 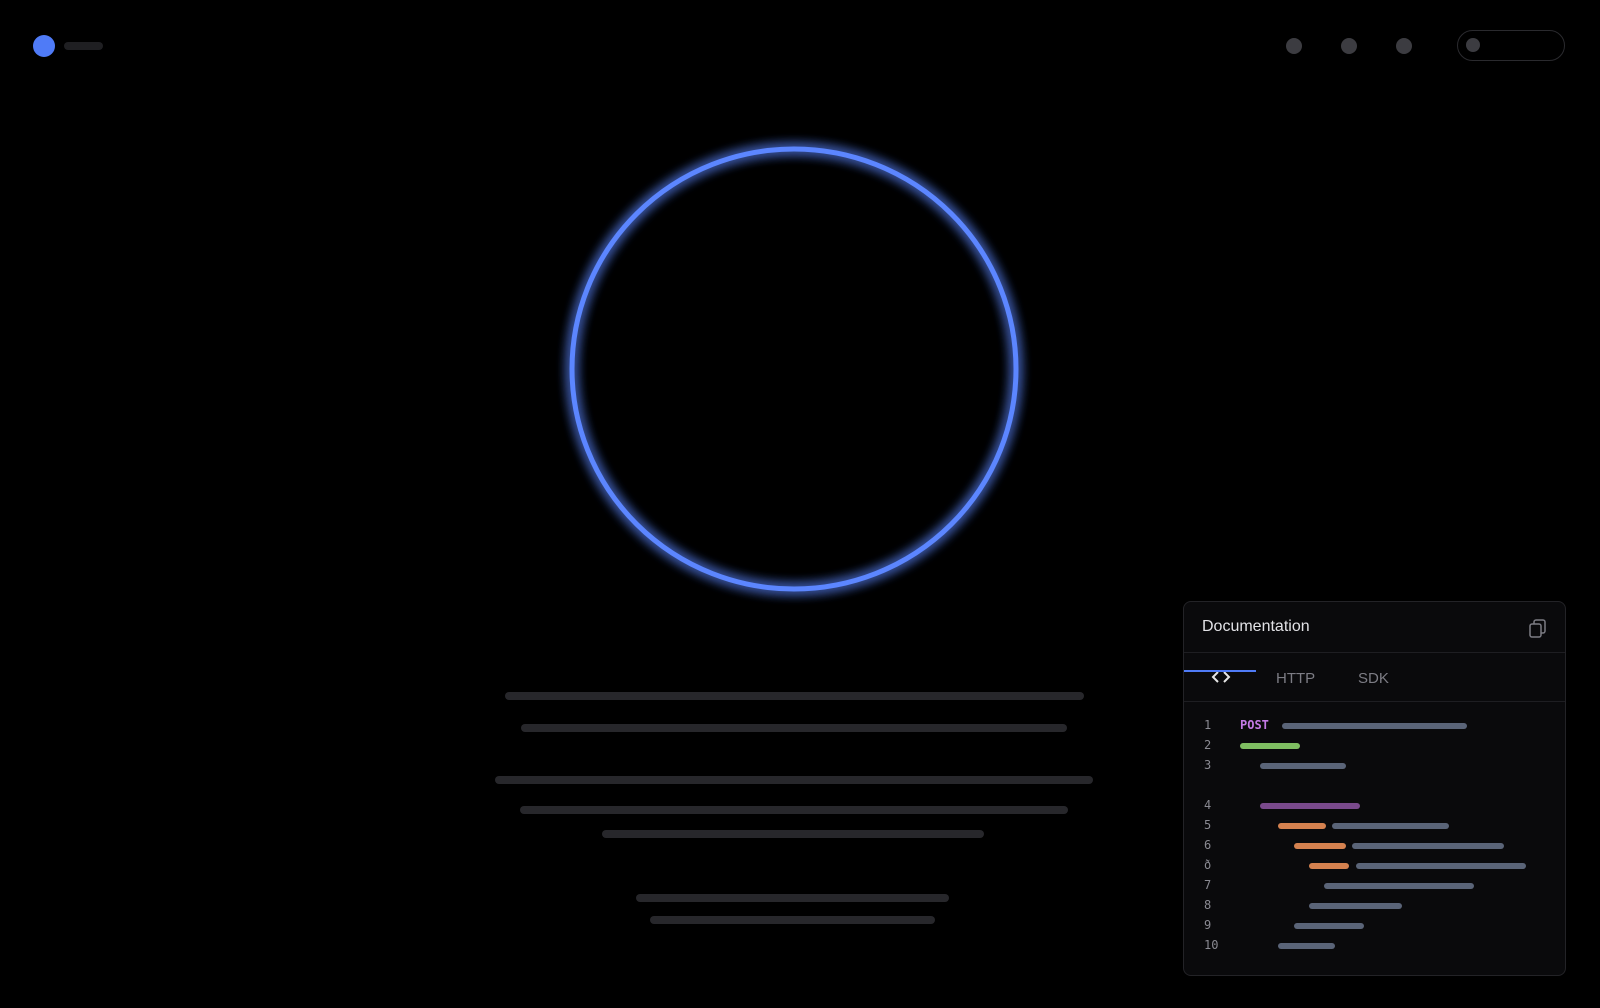 I want to click on tab-sdk: SDK, so click(x=1373, y=678).